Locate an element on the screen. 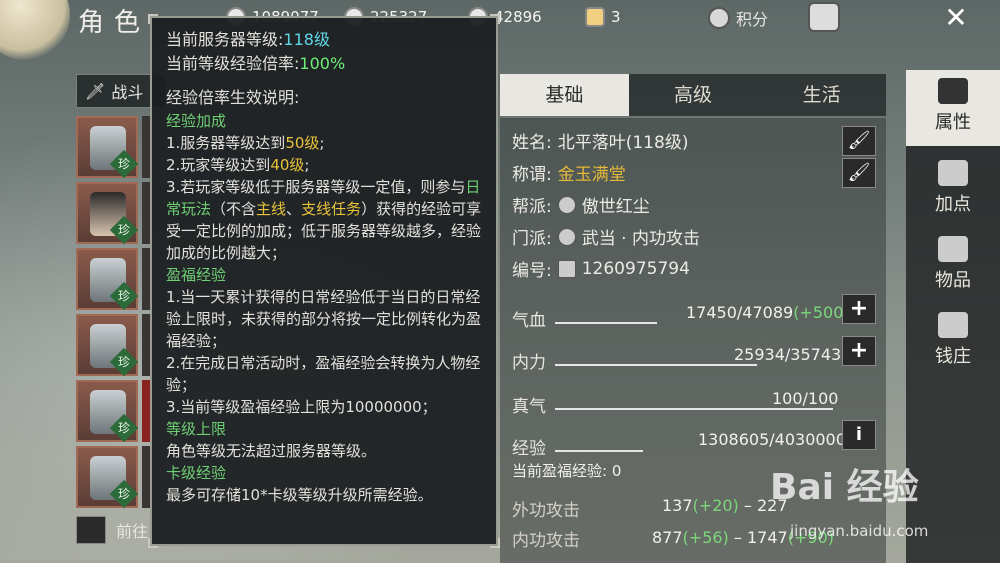 The height and width of the screenshot is (563, 1000). sidenav-label: 属性 is located at coordinates (953, 122).